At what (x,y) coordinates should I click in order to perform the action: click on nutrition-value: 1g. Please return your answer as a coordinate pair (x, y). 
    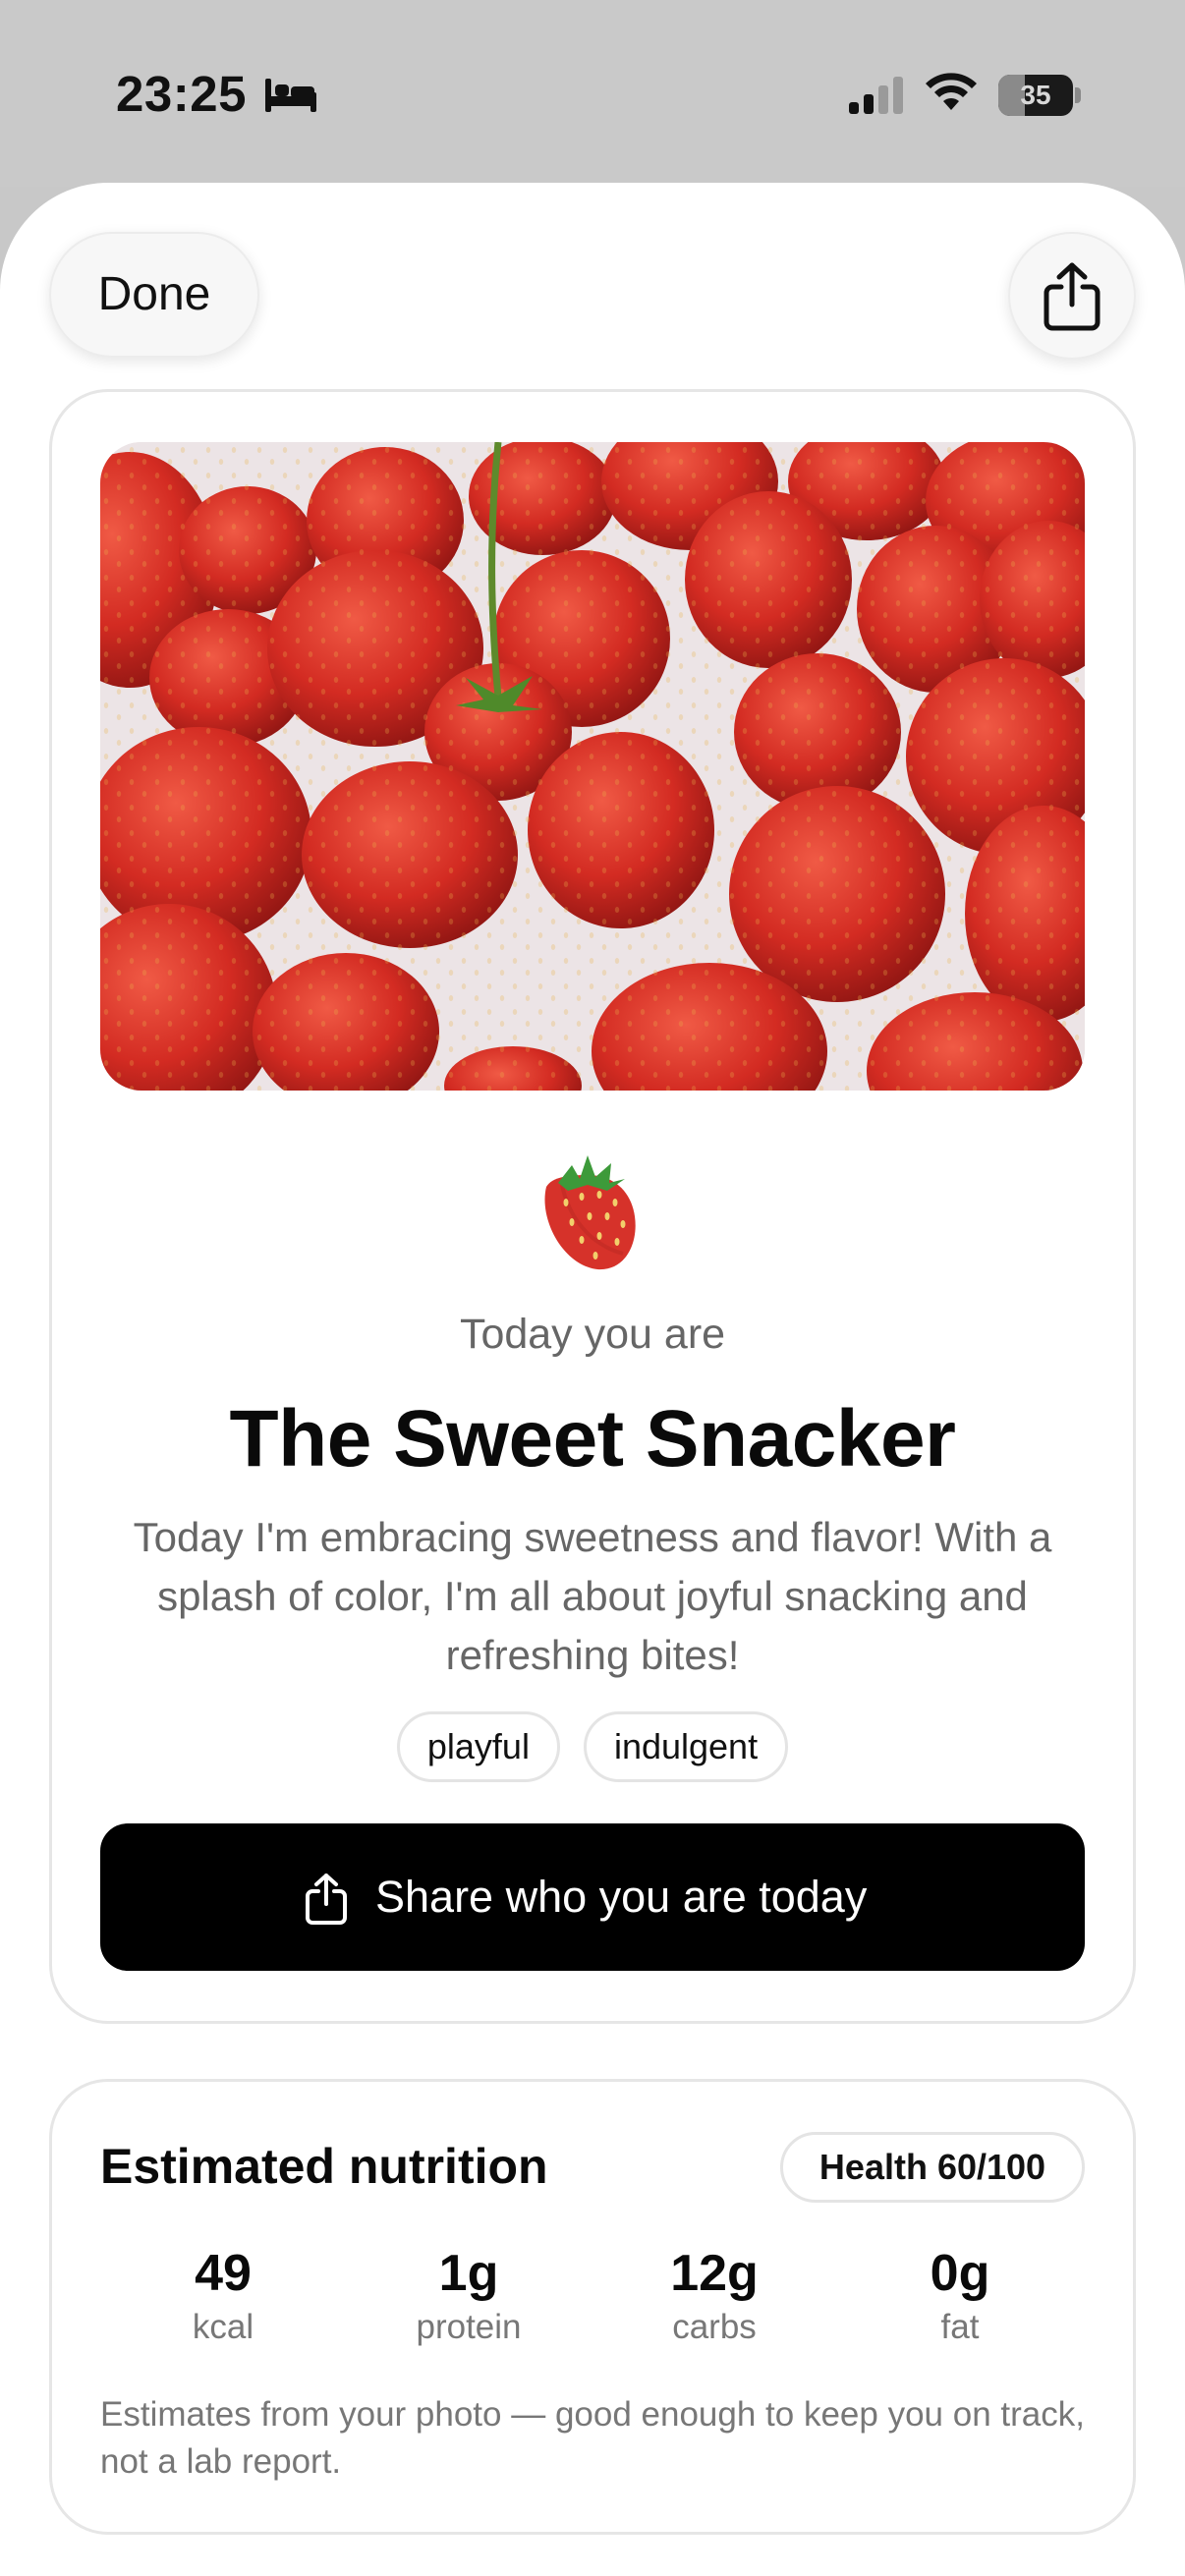
    Looking at the image, I should click on (469, 2273).